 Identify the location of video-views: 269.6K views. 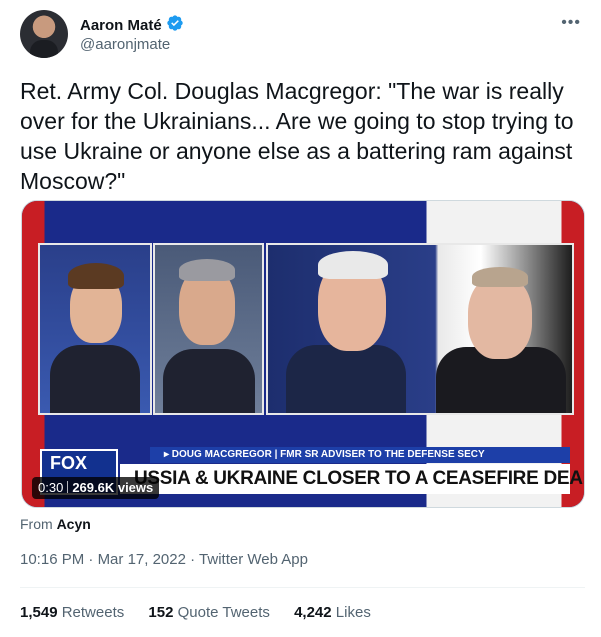
(113, 487).